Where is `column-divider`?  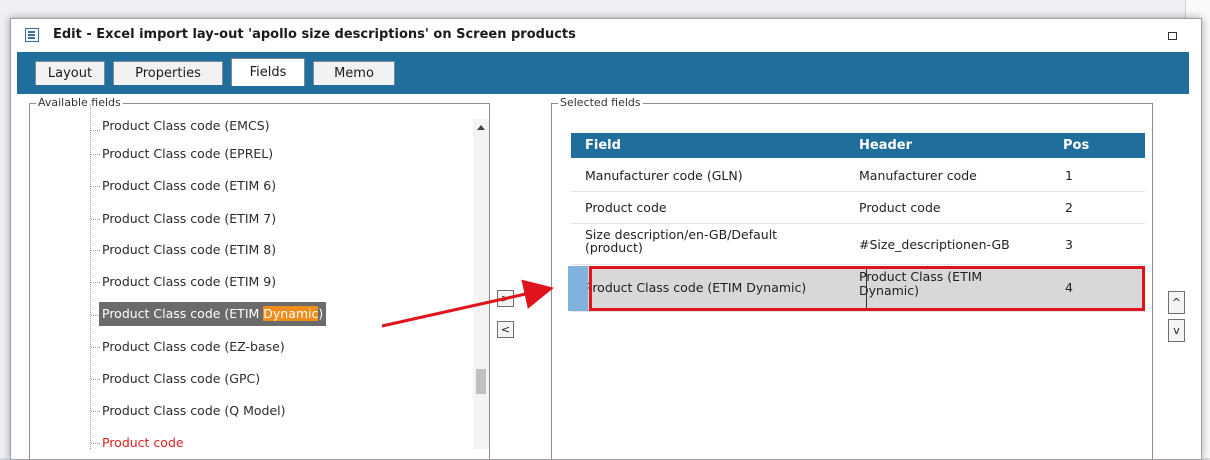
column-divider is located at coordinates (866, 288).